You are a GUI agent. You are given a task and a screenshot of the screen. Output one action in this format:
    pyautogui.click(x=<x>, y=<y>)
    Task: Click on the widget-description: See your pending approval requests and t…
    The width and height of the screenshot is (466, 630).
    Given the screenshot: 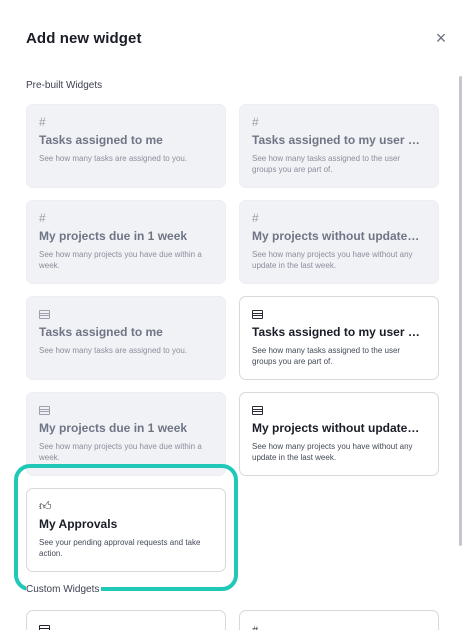 What is the action you would take?
    pyautogui.click(x=120, y=548)
    